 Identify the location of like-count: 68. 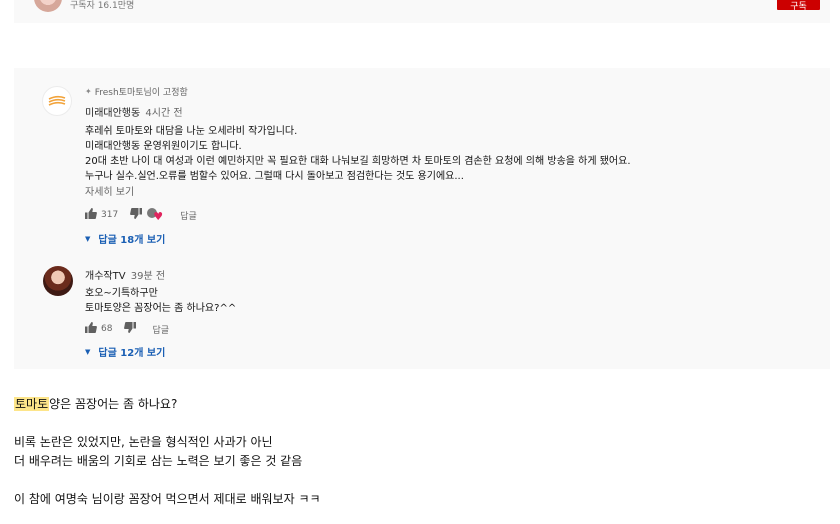
(107, 329).